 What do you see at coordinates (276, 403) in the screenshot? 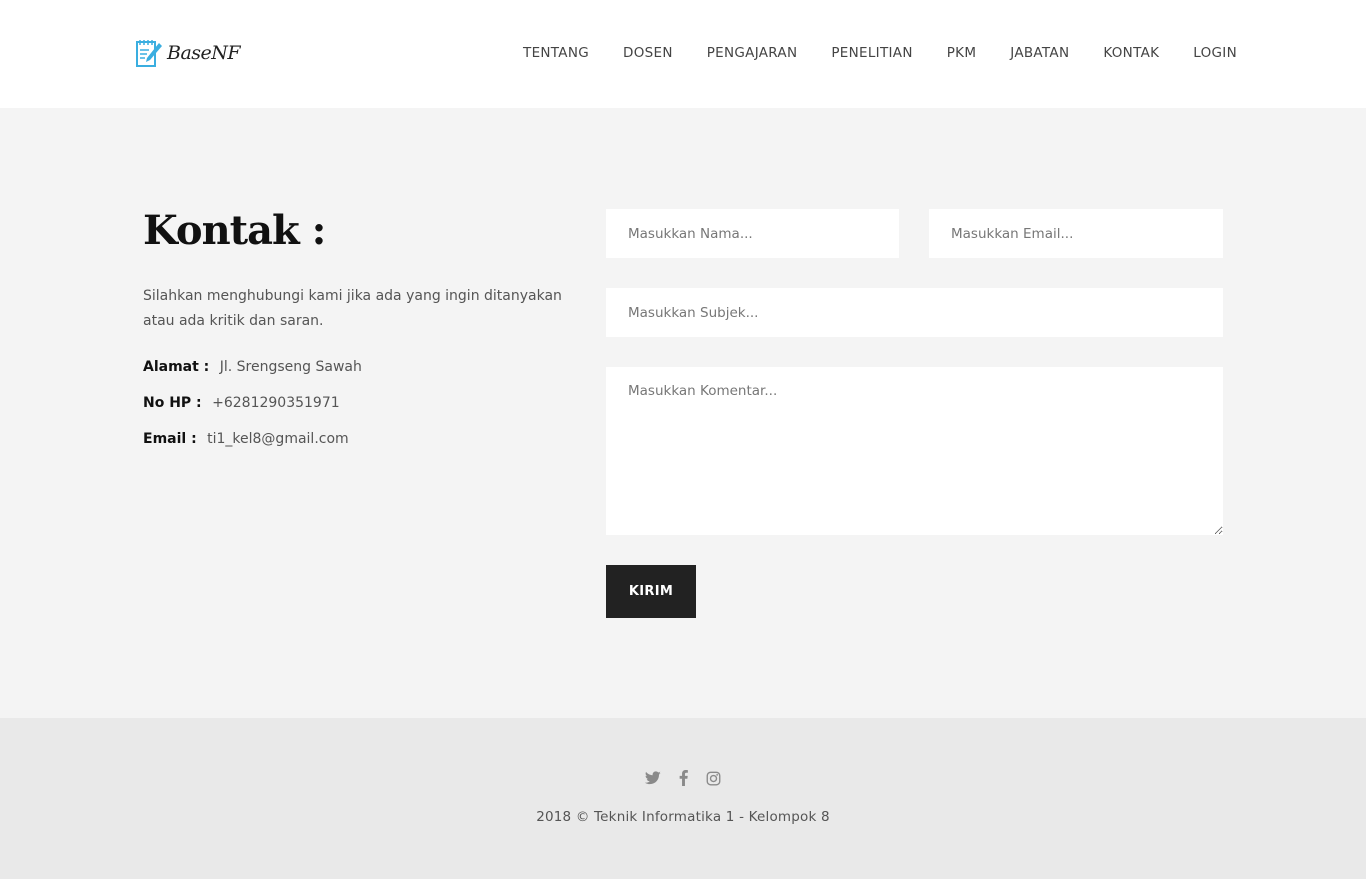
I see `phone-value: +6281290351971` at bounding box center [276, 403].